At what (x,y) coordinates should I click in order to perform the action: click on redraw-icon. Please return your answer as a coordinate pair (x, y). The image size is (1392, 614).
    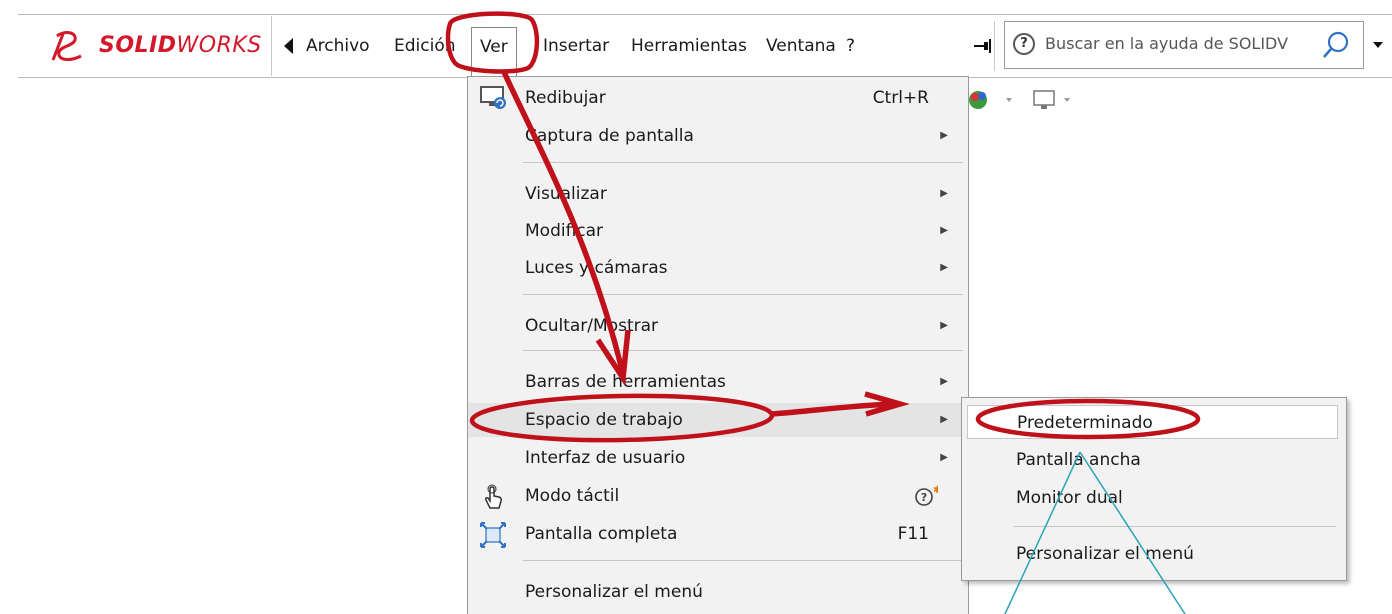
    Looking at the image, I should click on (493, 97).